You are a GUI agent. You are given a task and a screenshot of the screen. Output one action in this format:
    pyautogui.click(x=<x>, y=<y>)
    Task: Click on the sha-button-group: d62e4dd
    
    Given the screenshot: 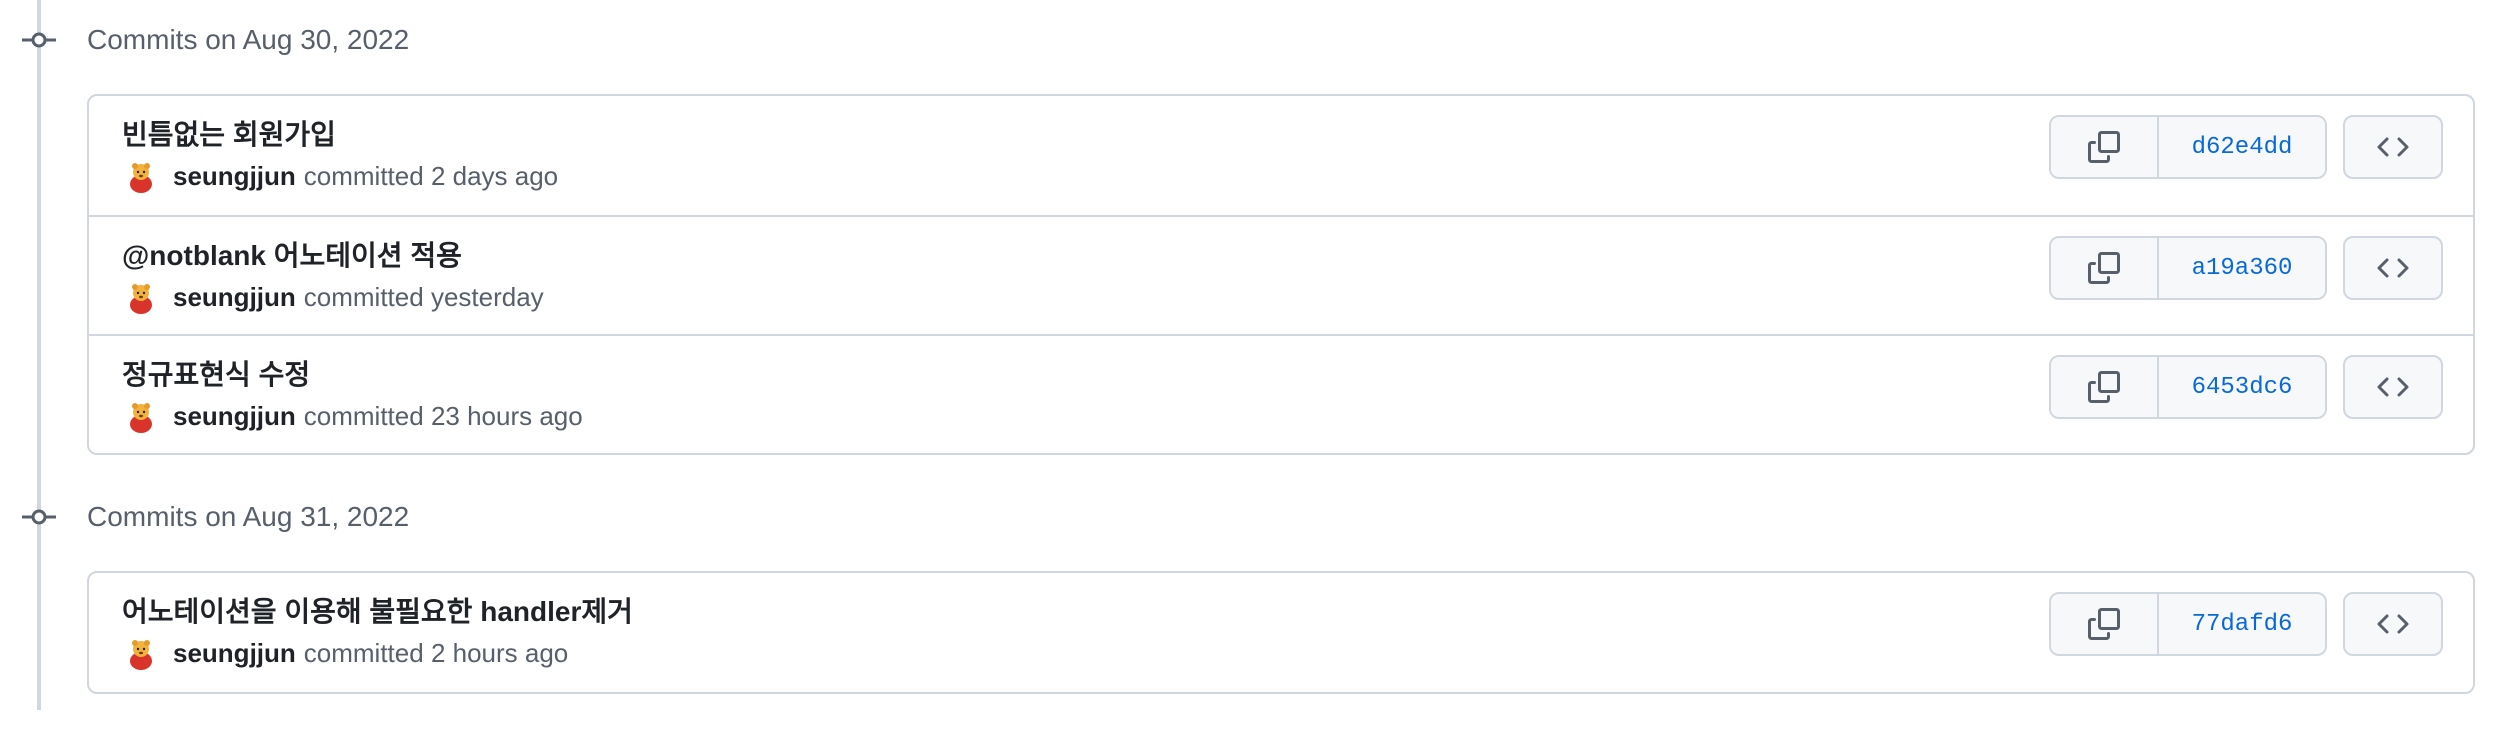 What is the action you would take?
    pyautogui.click(x=2188, y=147)
    